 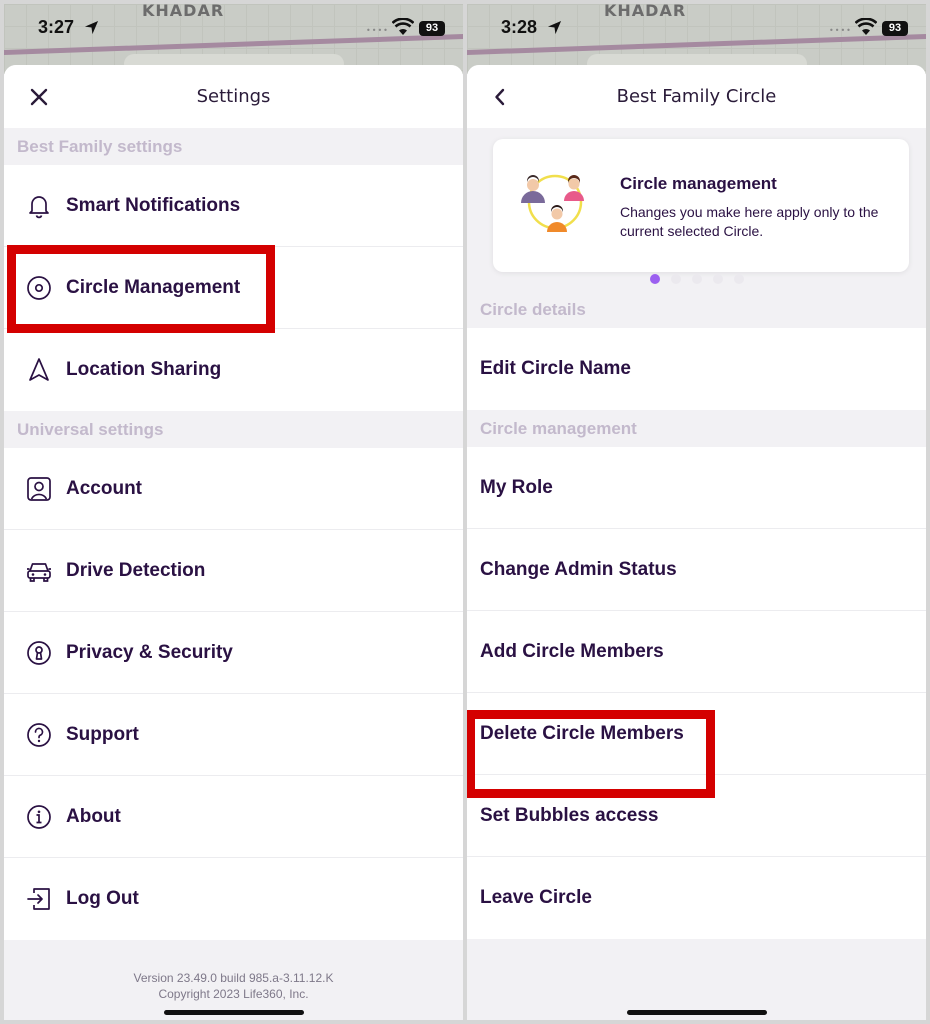 What do you see at coordinates (698, 183) in the screenshot?
I see `card-title: Circle management` at bounding box center [698, 183].